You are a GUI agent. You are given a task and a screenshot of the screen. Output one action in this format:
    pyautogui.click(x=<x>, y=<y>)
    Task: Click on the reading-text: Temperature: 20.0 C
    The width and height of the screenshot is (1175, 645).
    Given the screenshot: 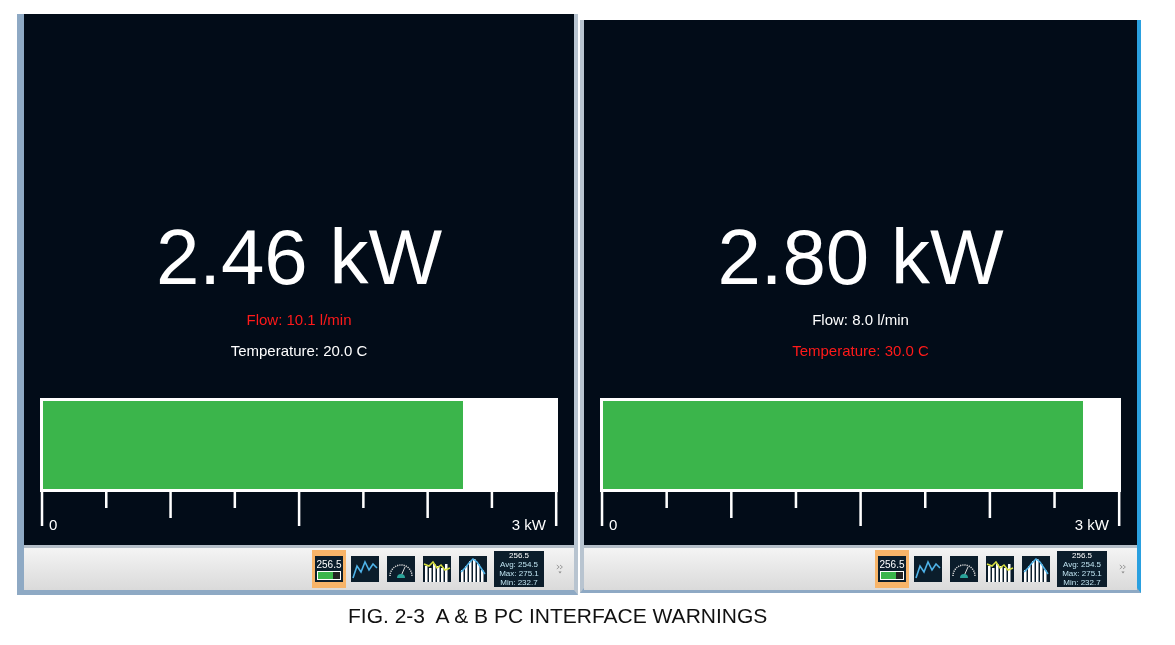 What is the action you would take?
    pyautogui.click(x=299, y=351)
    